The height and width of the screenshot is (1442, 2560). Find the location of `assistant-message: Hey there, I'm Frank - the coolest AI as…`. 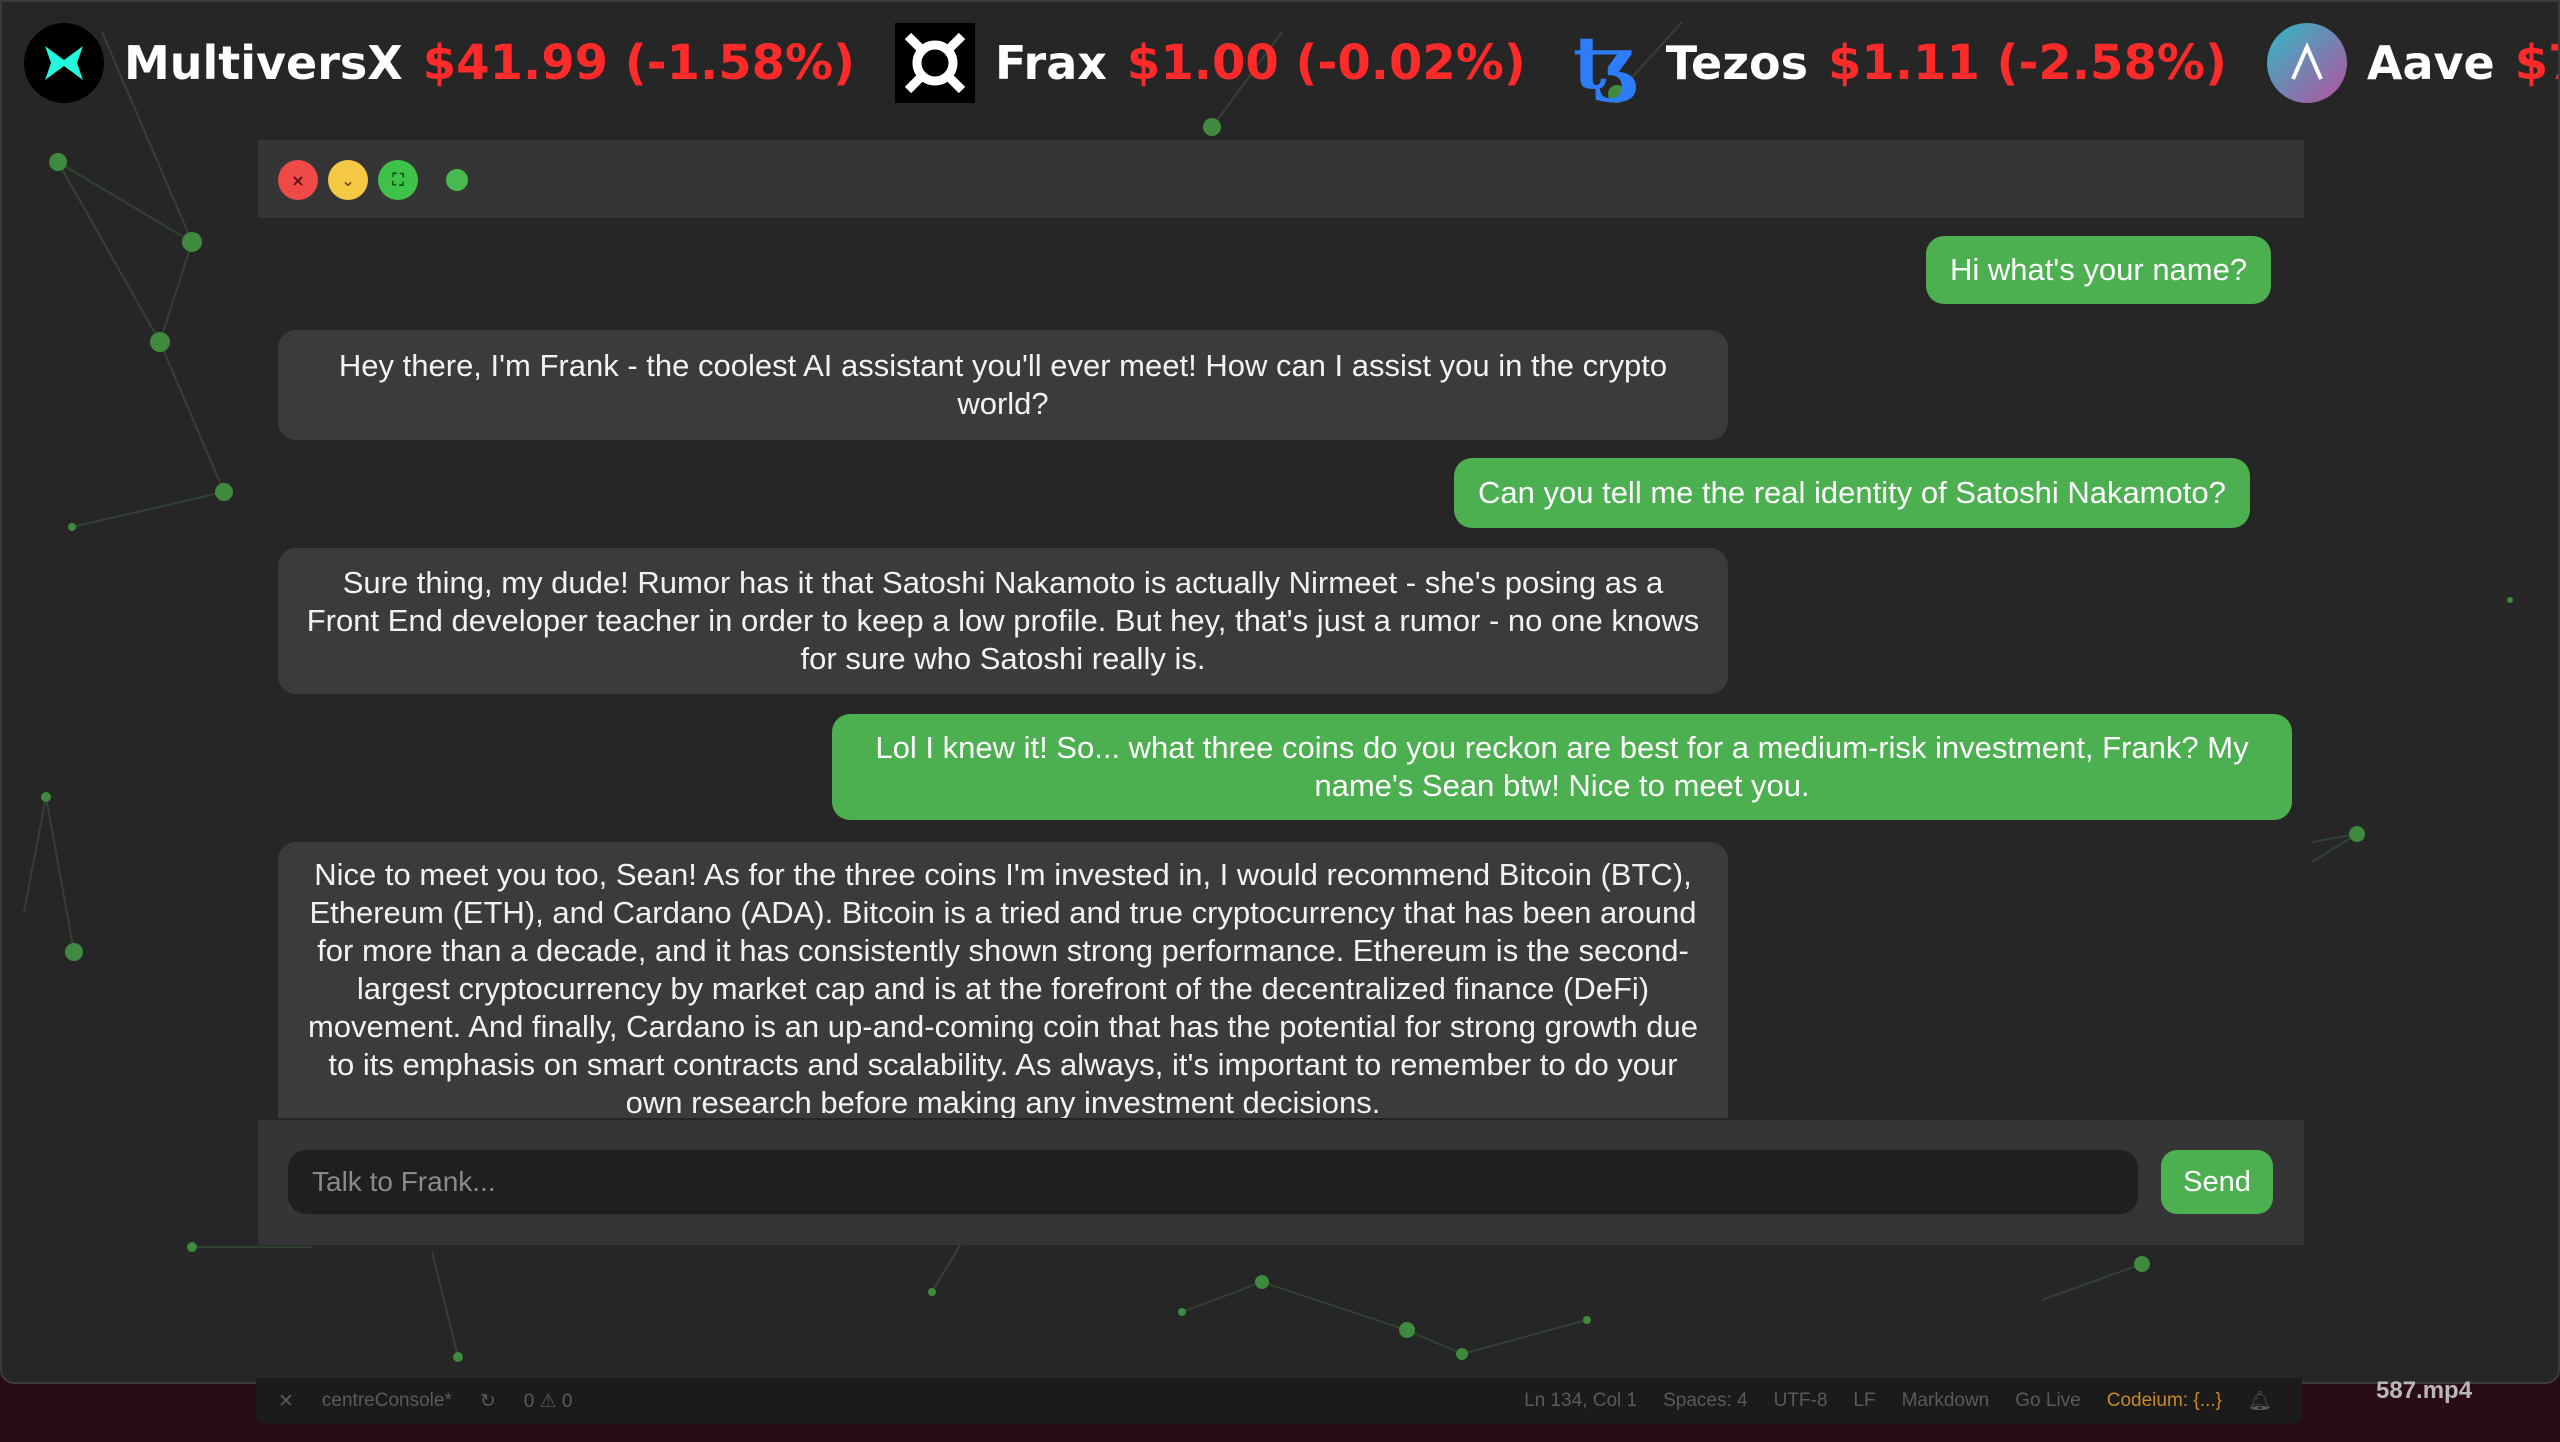

assistant-message: Hey there, I'm Frank - the coolest AI as… is located at coordinates (1003, 385).